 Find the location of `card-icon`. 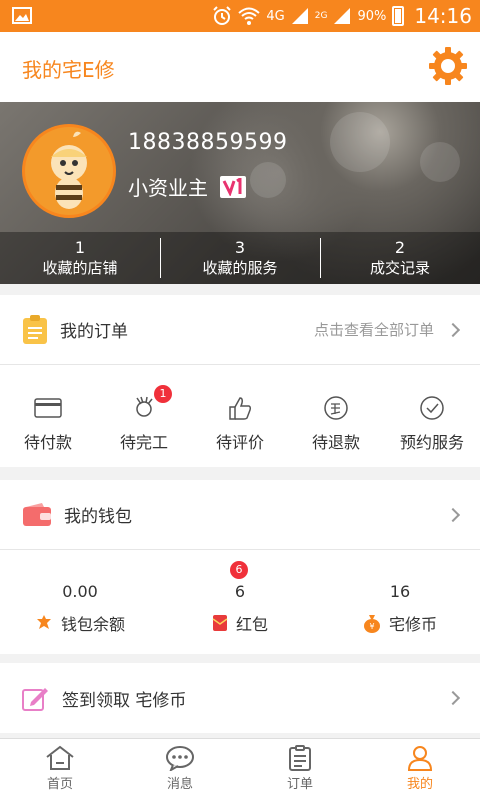

card-icon is located at coordinates (48, 408).